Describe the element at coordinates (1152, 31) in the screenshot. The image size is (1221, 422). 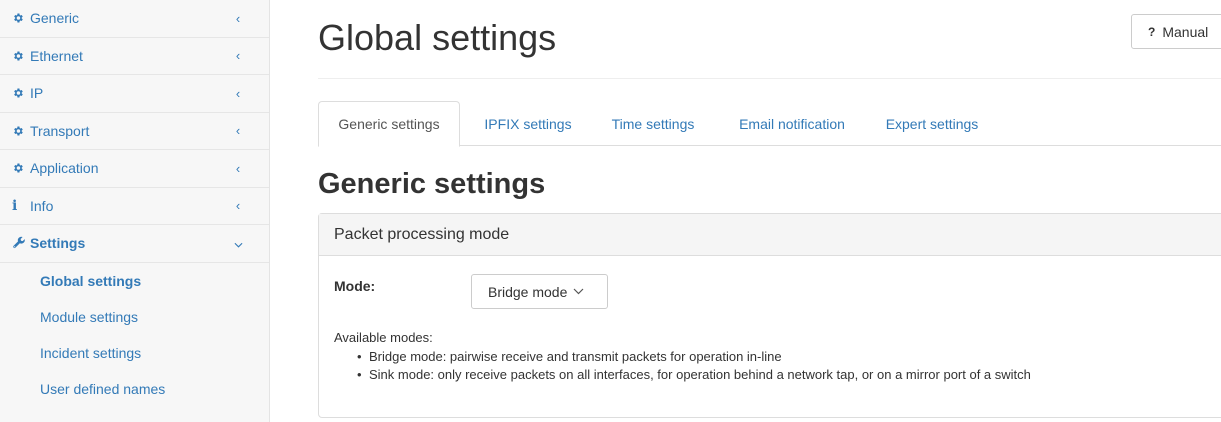
I see `question-icon: ?` at that location.